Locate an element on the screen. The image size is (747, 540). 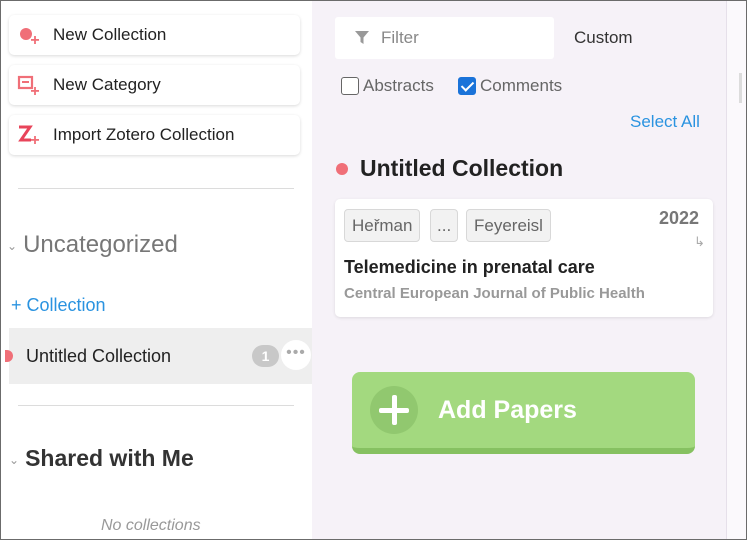
author-chip: Heřman is located at coordinates (382, 225).